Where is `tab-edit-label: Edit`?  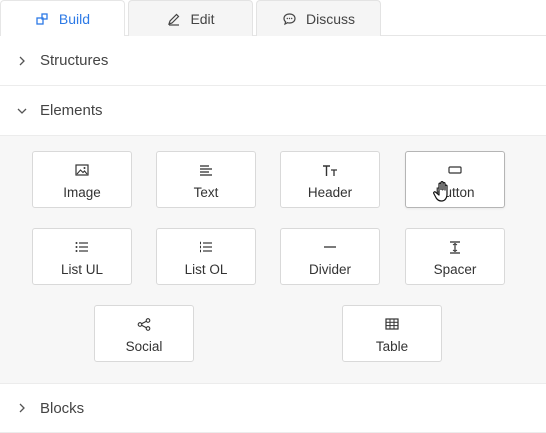
tab-edit-label: Edit is located at coordinates (202, 18).